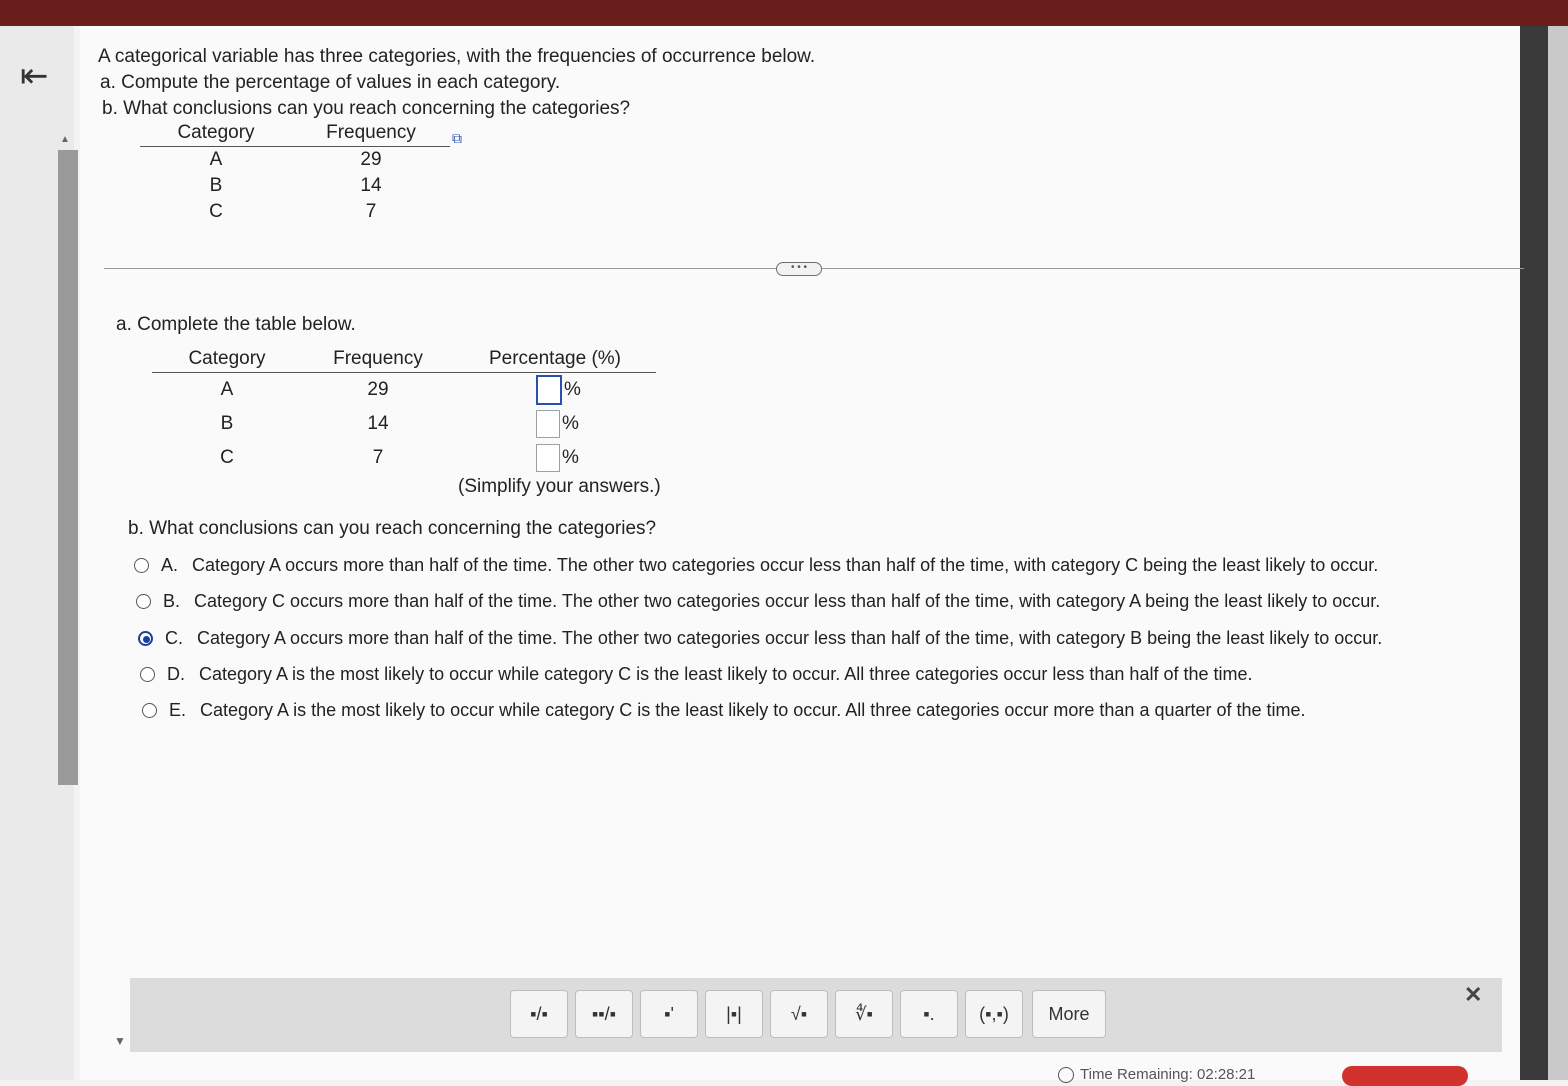 Image resolution: width=1568 pixels, height=1086 pixels. Describe the element at coordinates (1069, 1014) in the screenshot. I see `more-tools-button: More` at that location.